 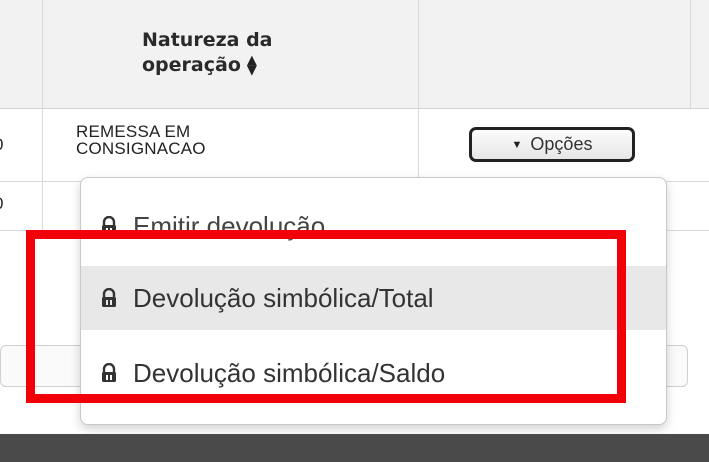 I want to click on menu-item-label: Devolução simbólica/Total, so click(x=283, y=297).